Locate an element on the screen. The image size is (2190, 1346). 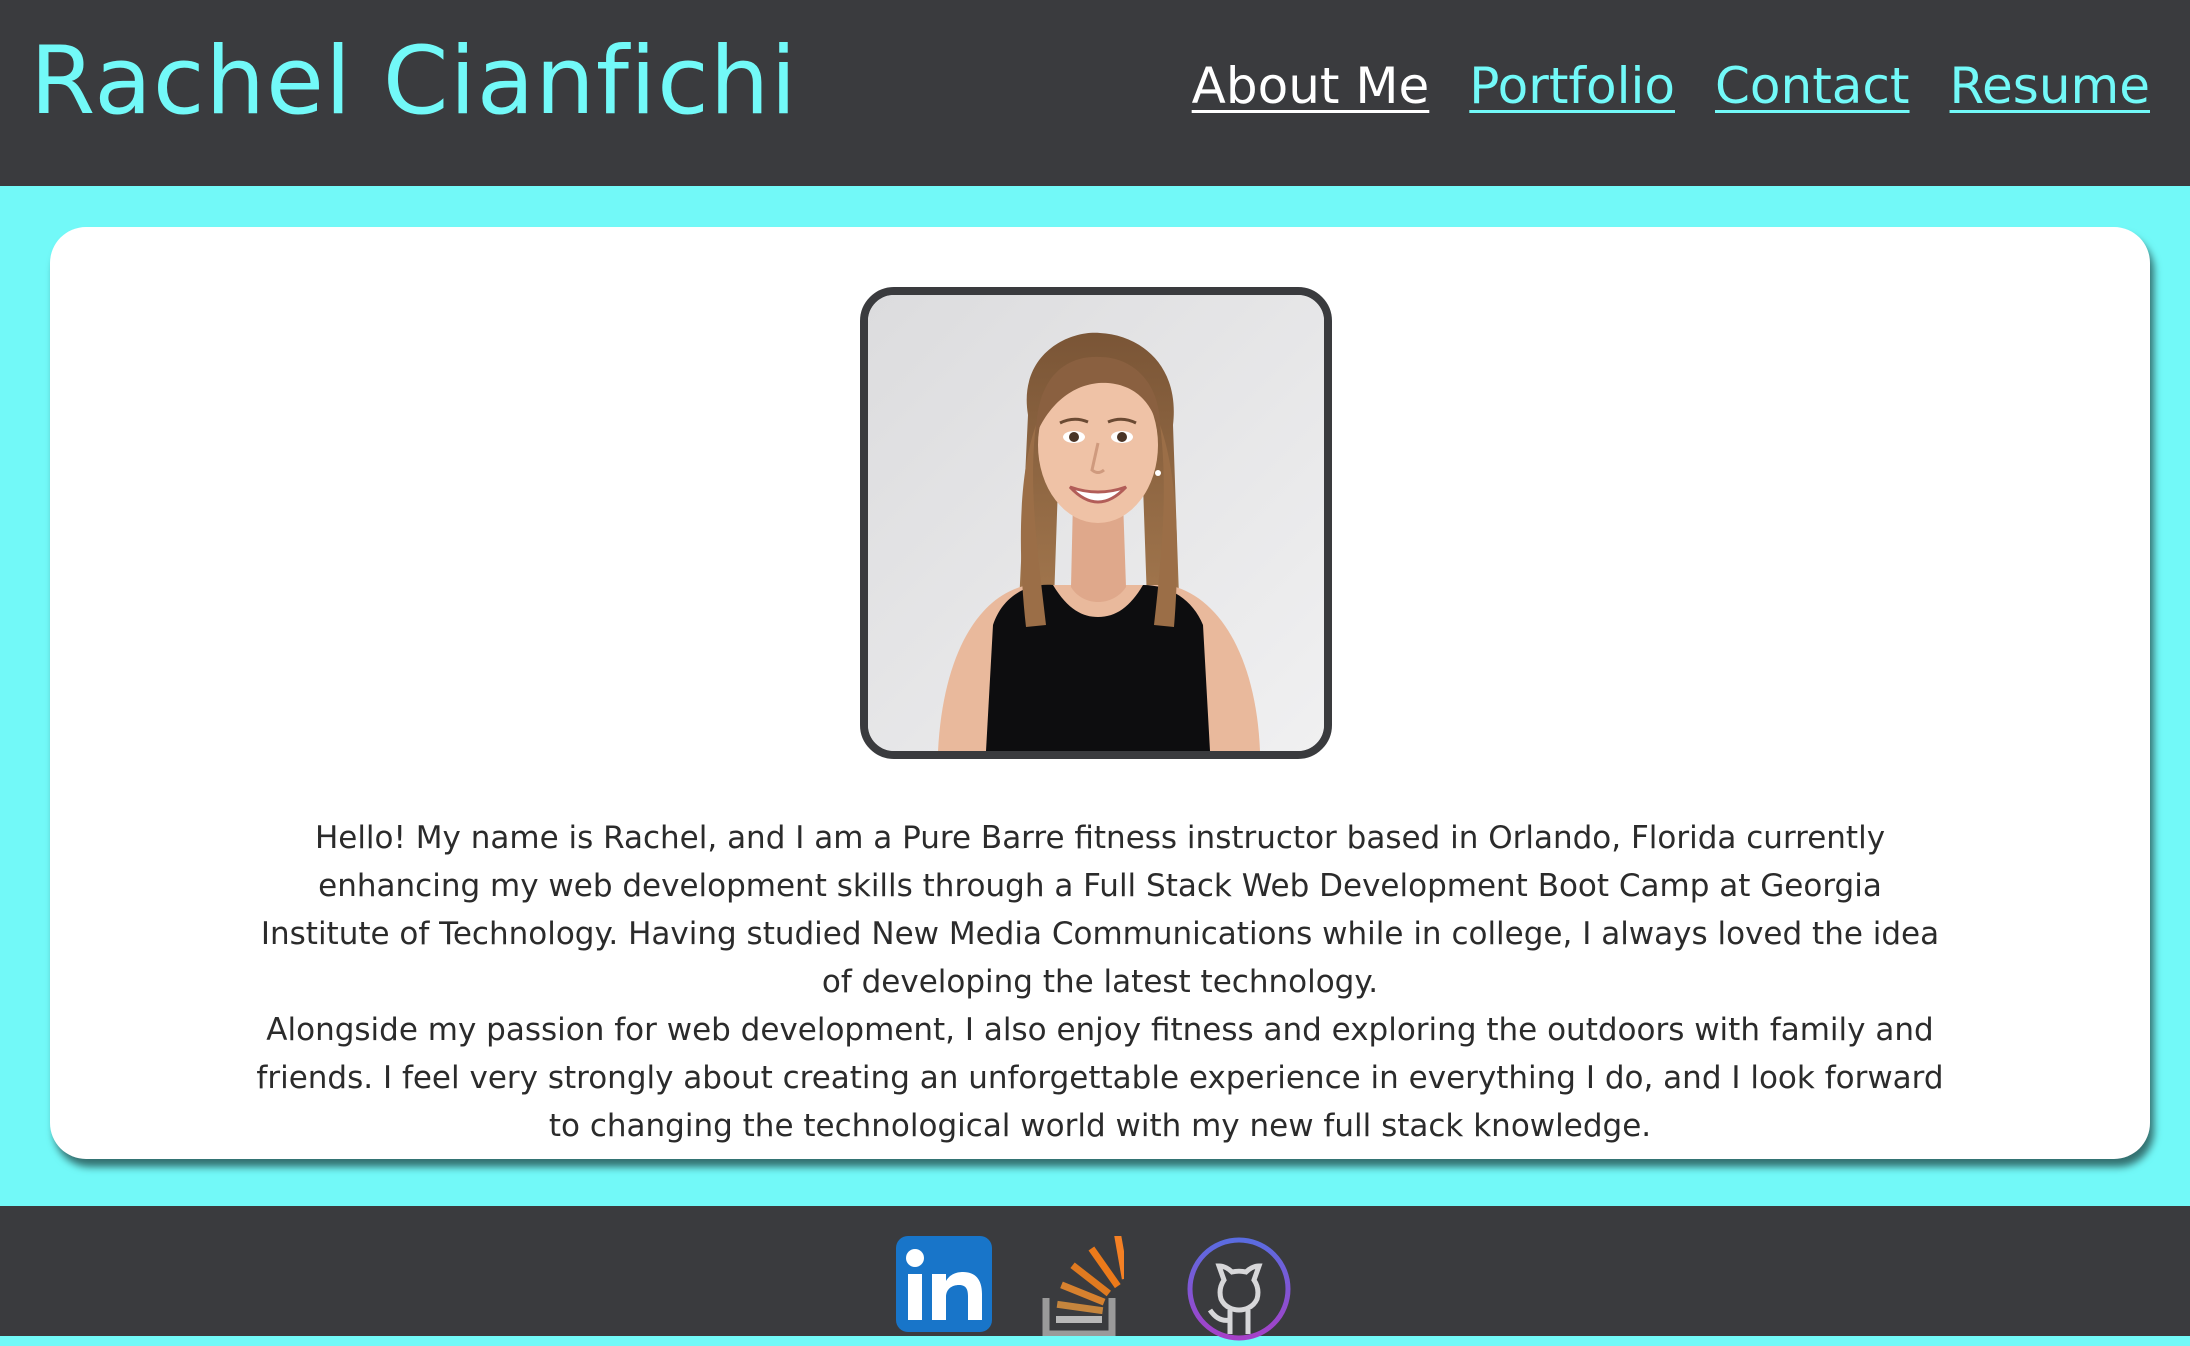
main-nav: About Me Portfolio Contact Resume is located at coordinates (1671, 86).